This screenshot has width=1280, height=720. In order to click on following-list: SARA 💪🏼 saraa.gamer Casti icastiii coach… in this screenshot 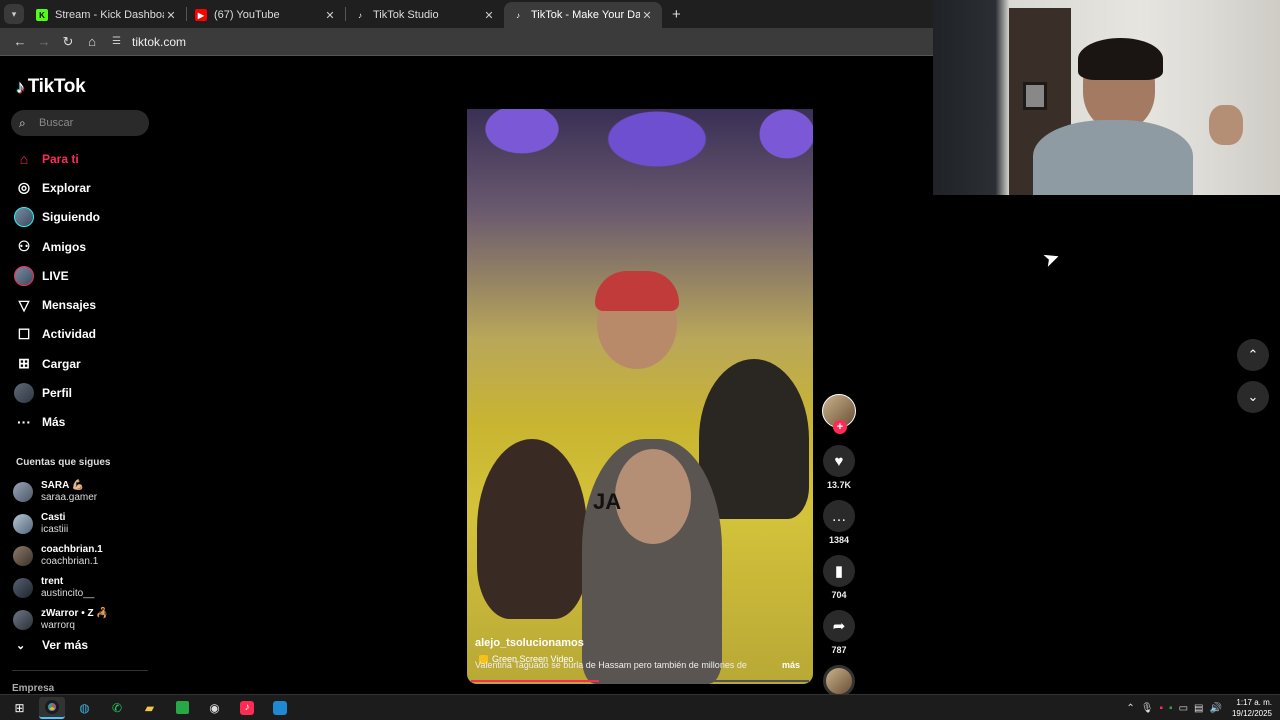, I will do `click(61, 556)`.